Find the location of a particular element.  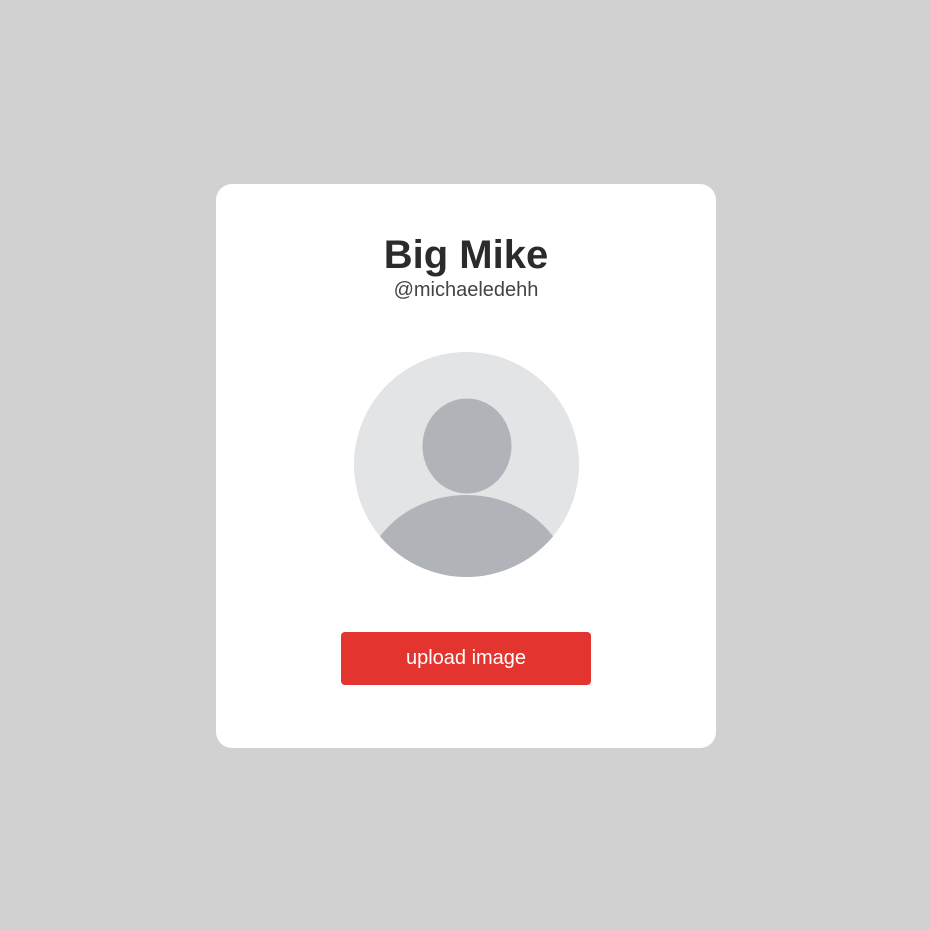

user-placeholder-icon is located at coordinates (466, 464).